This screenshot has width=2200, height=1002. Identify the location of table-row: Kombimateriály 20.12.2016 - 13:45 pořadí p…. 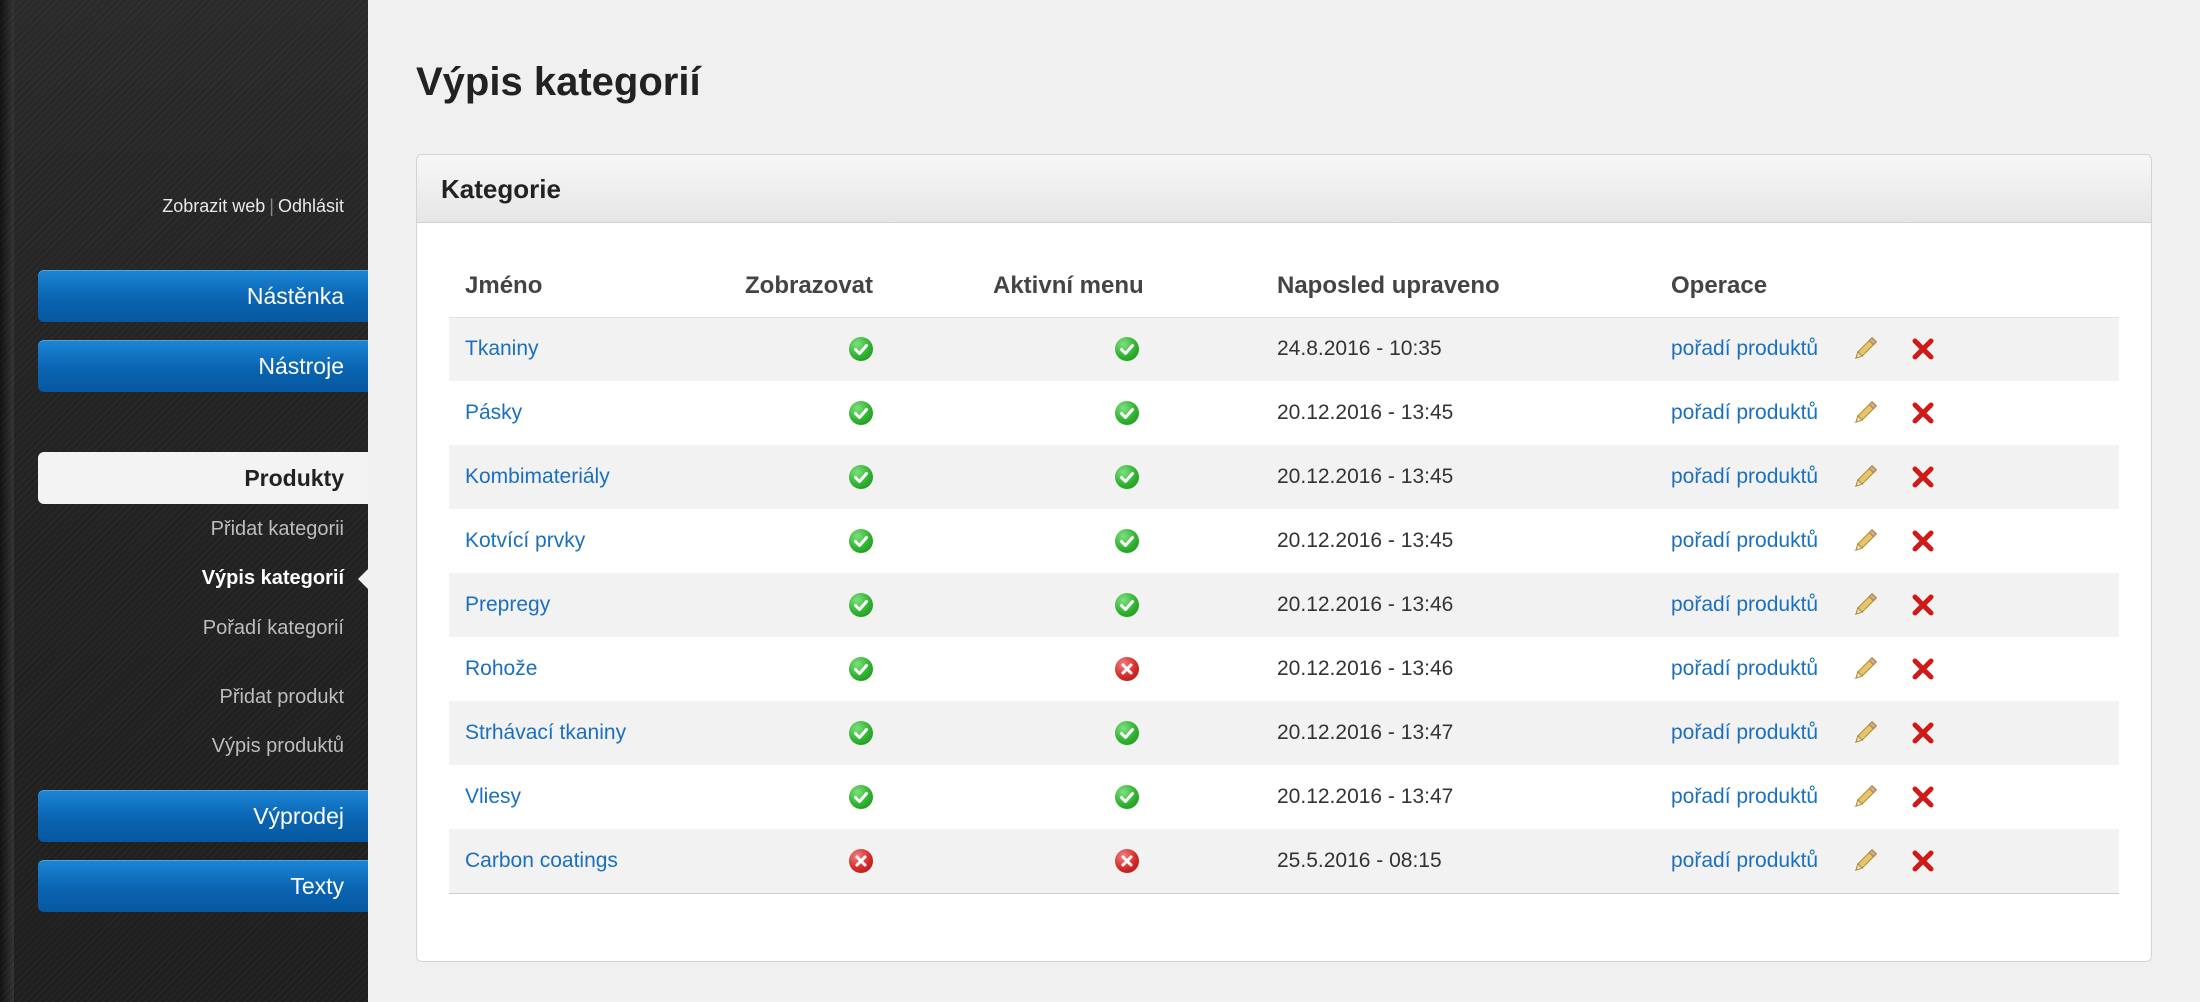
(1284, 477).